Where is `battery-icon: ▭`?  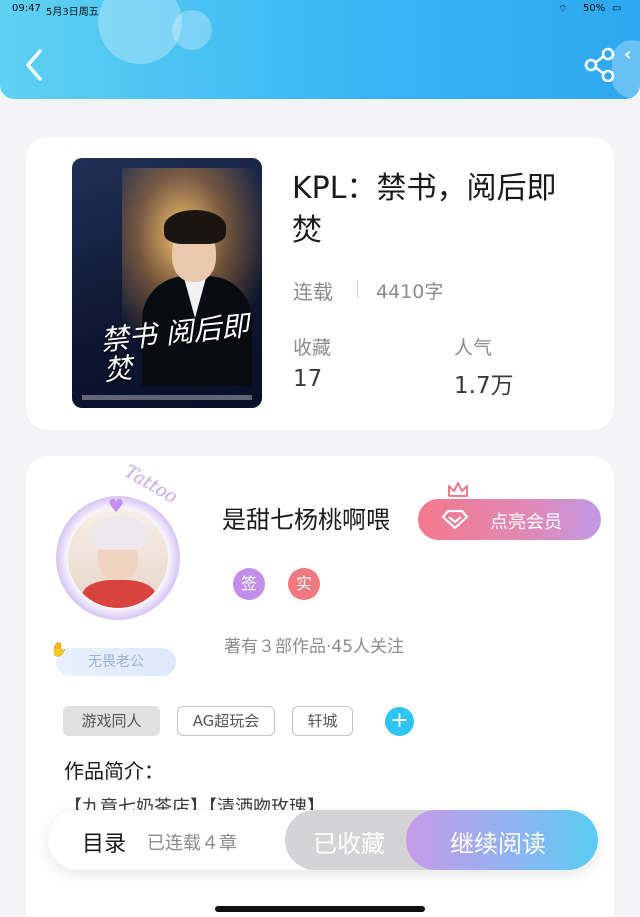
battery-icon: ▭ is located at coordinates (617, 8).